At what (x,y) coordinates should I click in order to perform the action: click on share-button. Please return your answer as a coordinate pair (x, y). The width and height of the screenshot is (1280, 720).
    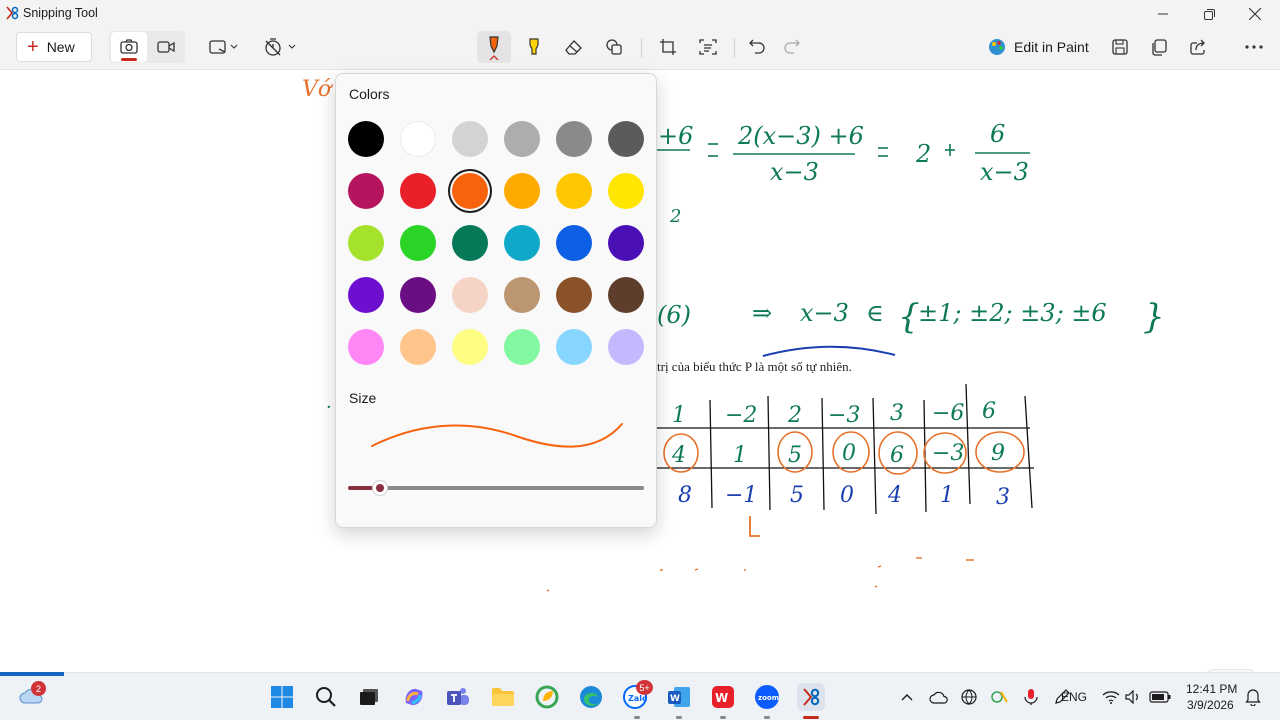
    Looking at the image, I should click on (1198, 47).